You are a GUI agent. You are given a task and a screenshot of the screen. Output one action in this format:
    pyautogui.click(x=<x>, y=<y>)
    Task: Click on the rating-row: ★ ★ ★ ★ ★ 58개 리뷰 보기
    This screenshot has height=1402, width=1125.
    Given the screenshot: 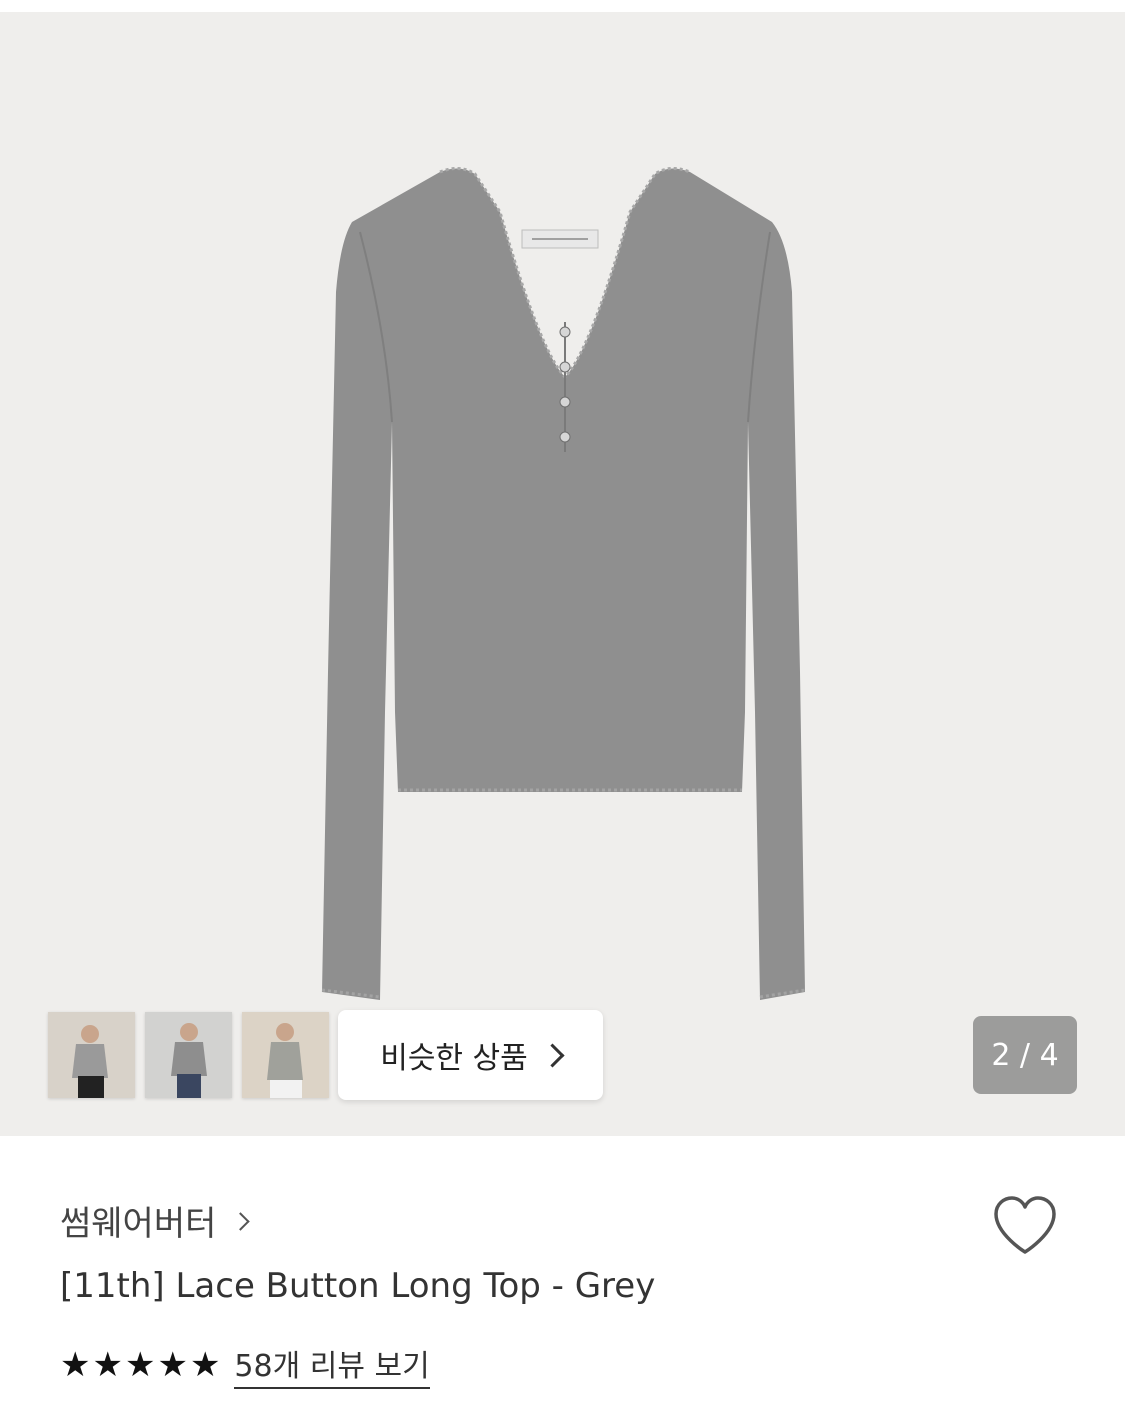 What is the action you would take?
    pyautogui.click(x=245, y=1365)
    